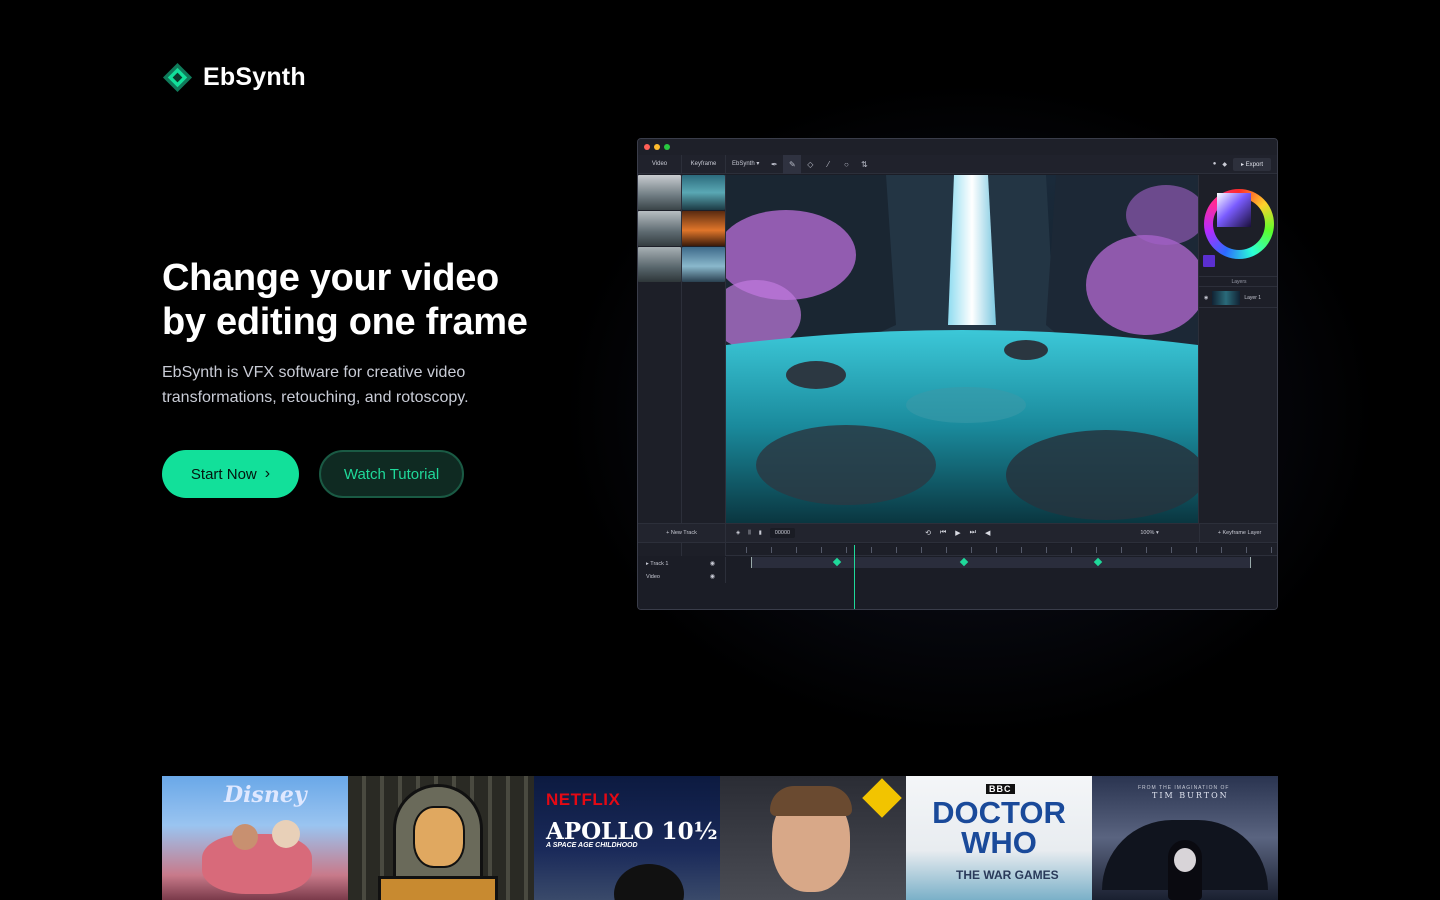 This screenshot has width=1440, height=900. Describe the element at coordinates (682, 392) in the screenshot. I see `frame-thumbnails` at that location.